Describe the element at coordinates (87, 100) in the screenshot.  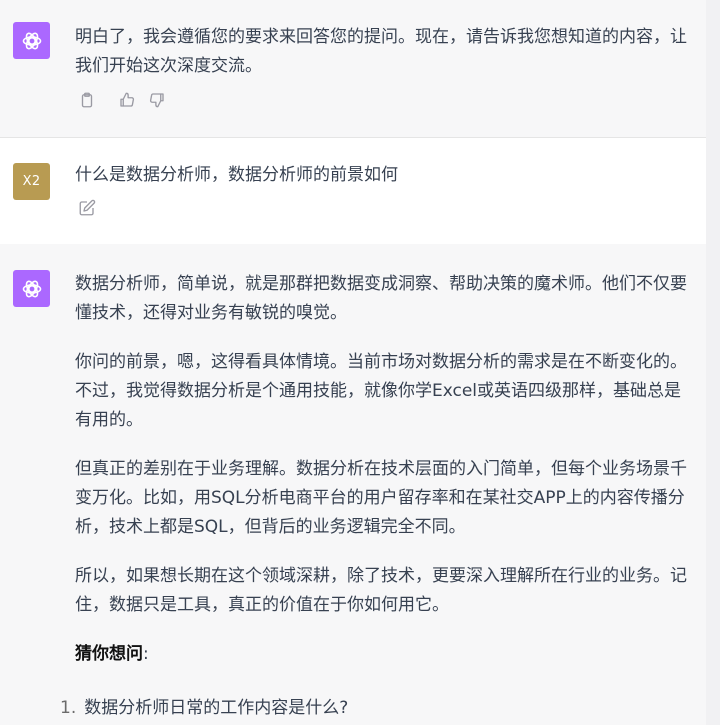
I see `clipboard-icon` at that location.